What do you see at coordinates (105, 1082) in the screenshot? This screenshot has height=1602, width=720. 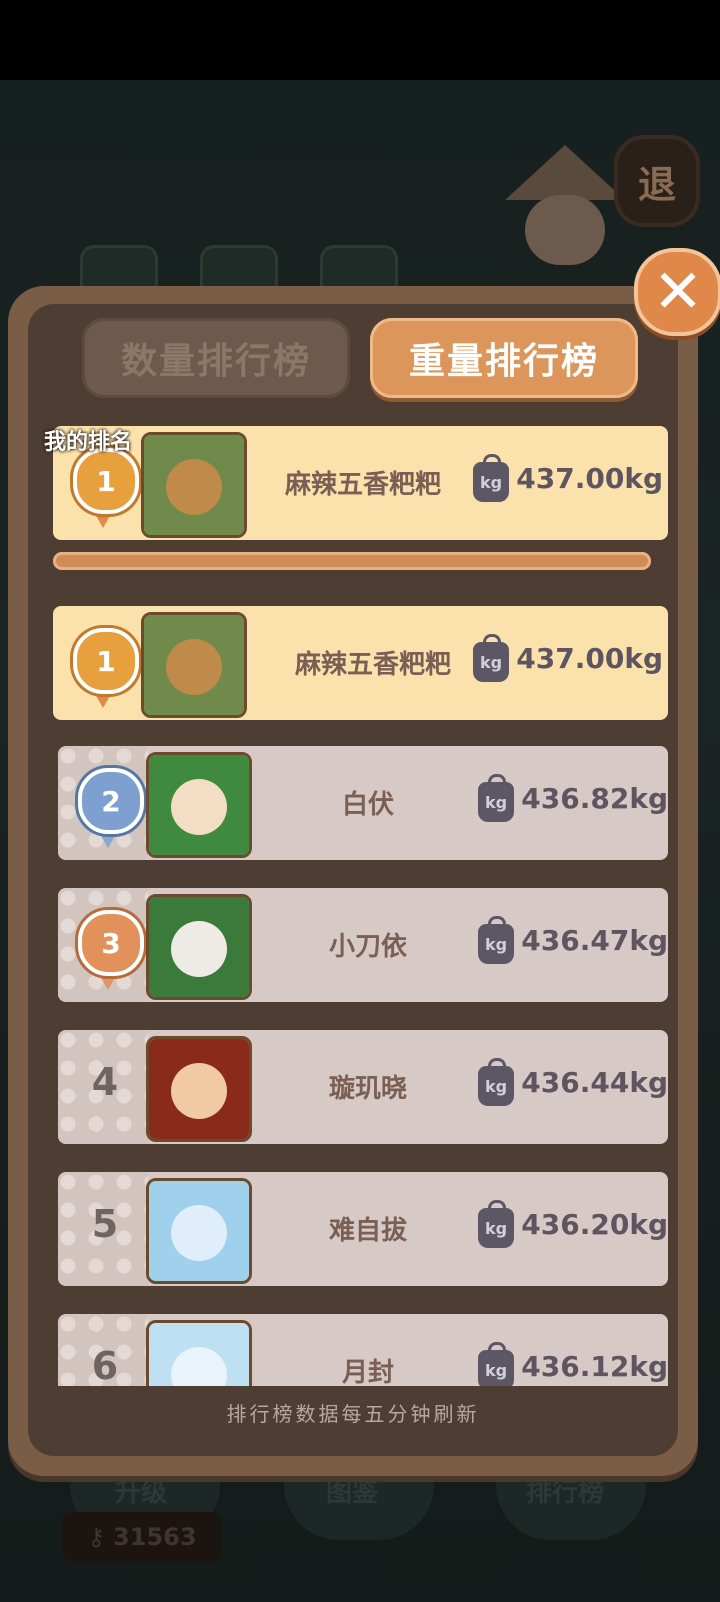 I see `rank-number: 4` at bounding box center [105, 1082].